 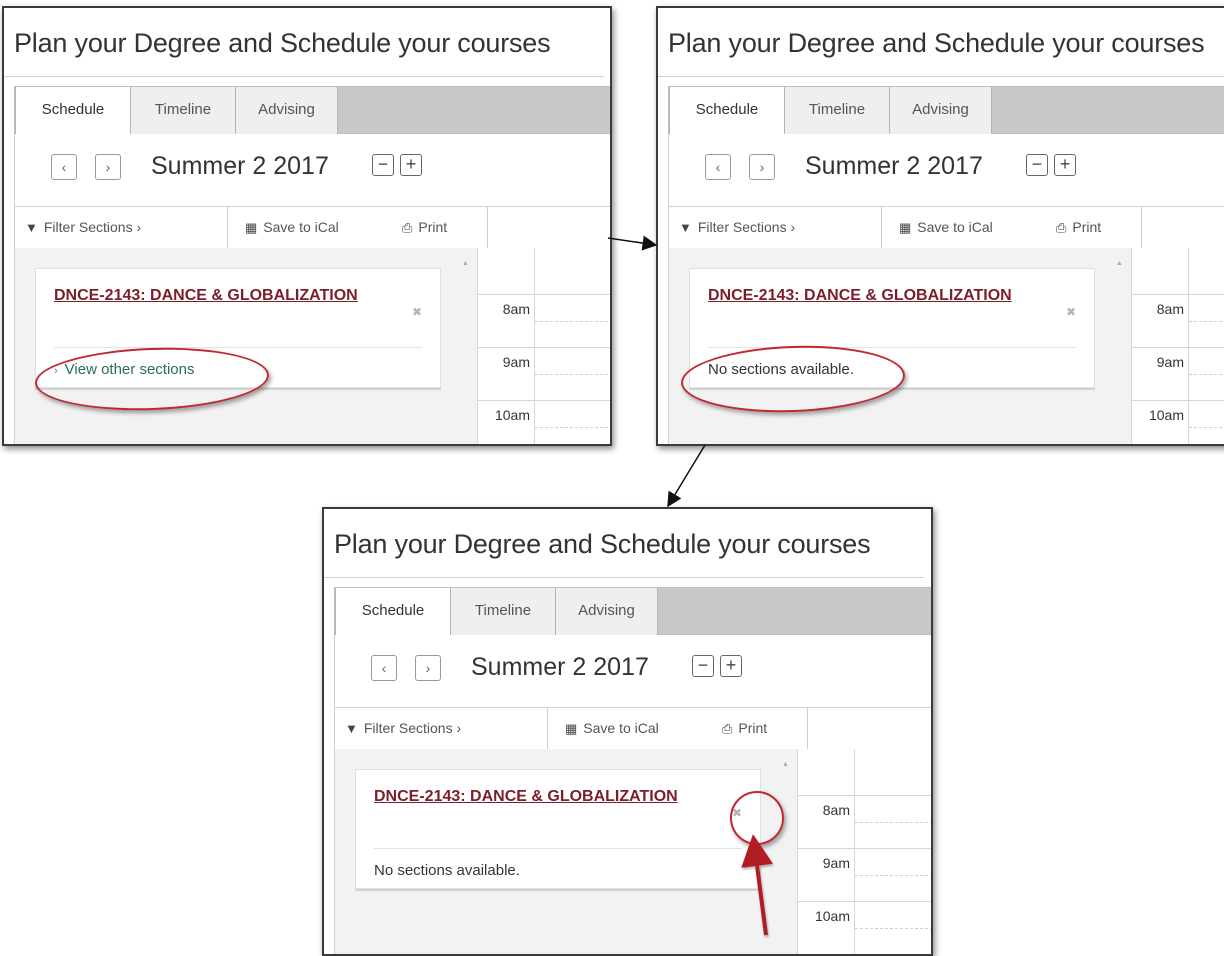 I want to click on schedule-toolbar: ▼ Filter Sections › ▦ Save to iCal ⎙ Print, so click(x=946, y=228).